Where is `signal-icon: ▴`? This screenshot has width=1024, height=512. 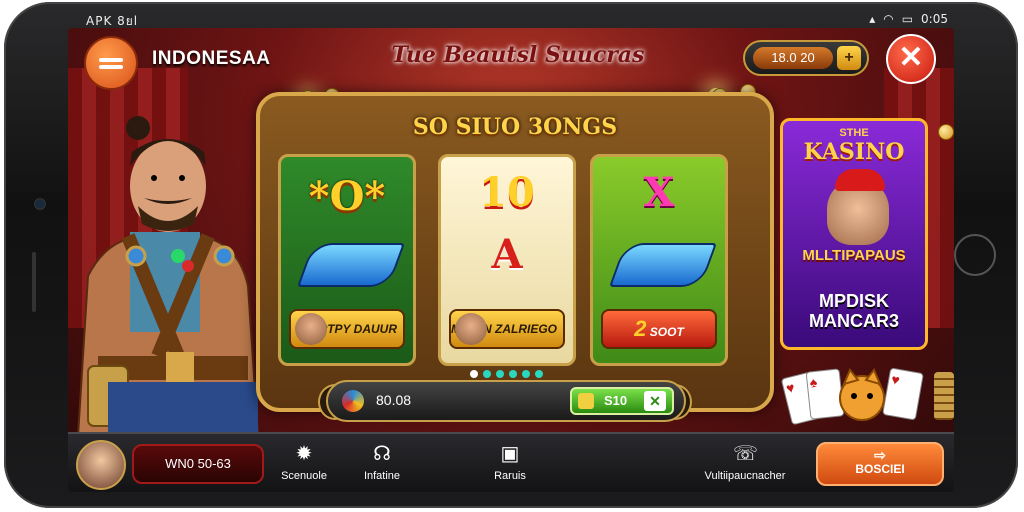 signal-icon: ▴ is located at coordinates (872, 19).